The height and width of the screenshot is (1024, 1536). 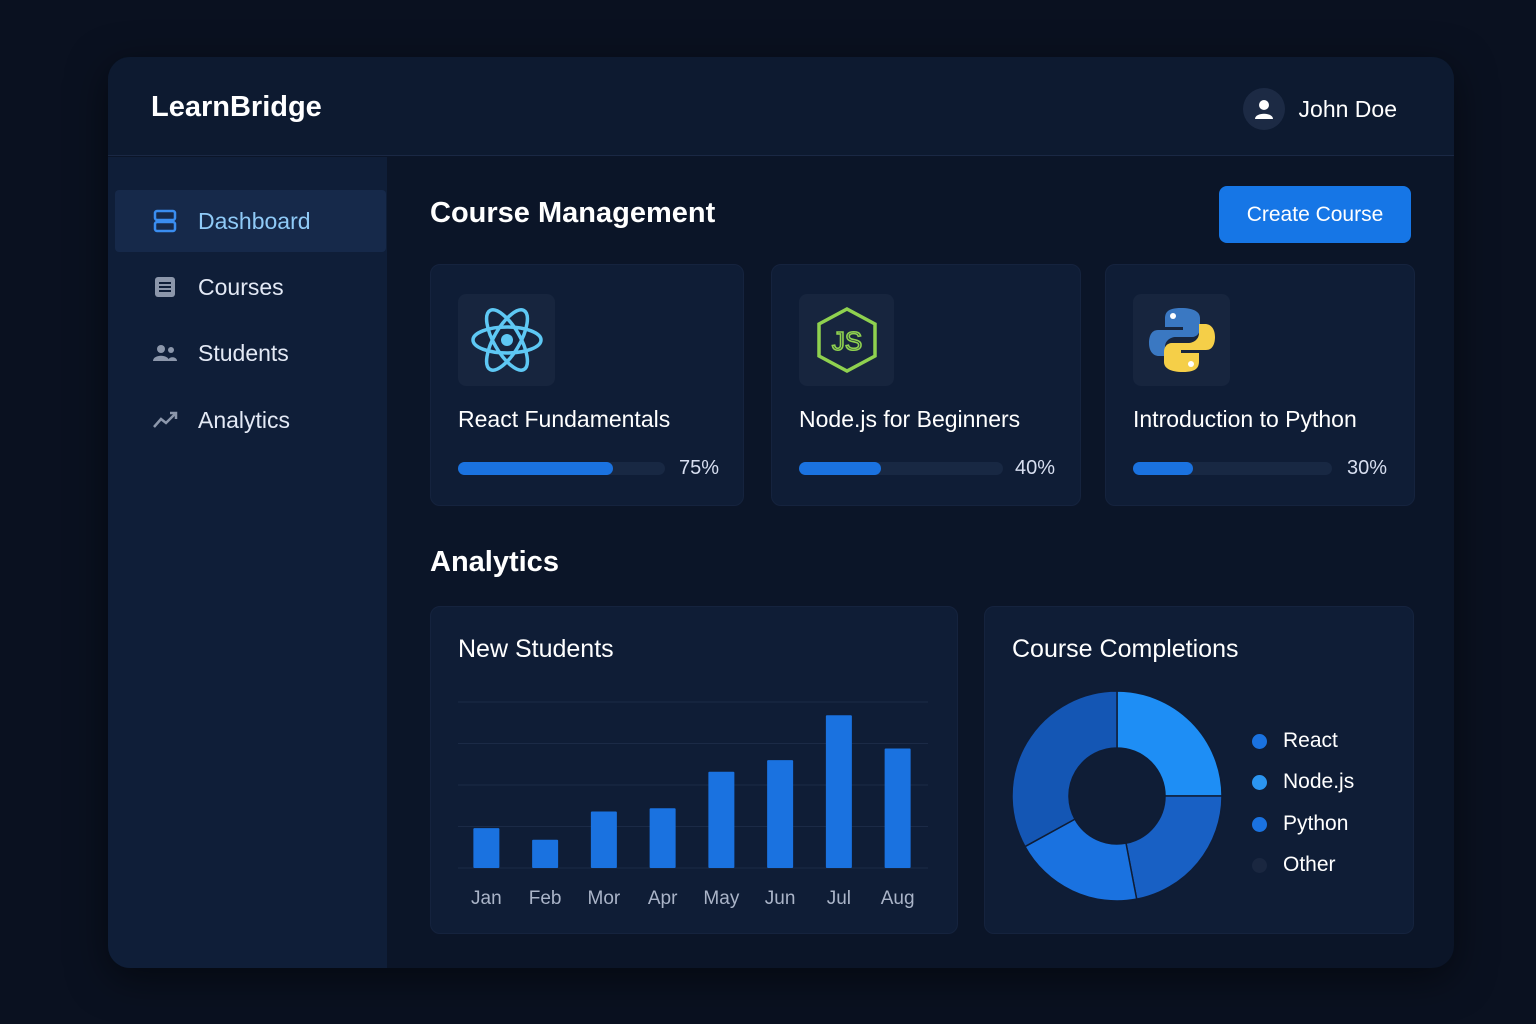 What do you see at coordinates (699, 468) in the screenshot?
I see `progress-label: 75%` at bounding box center [699, 468].